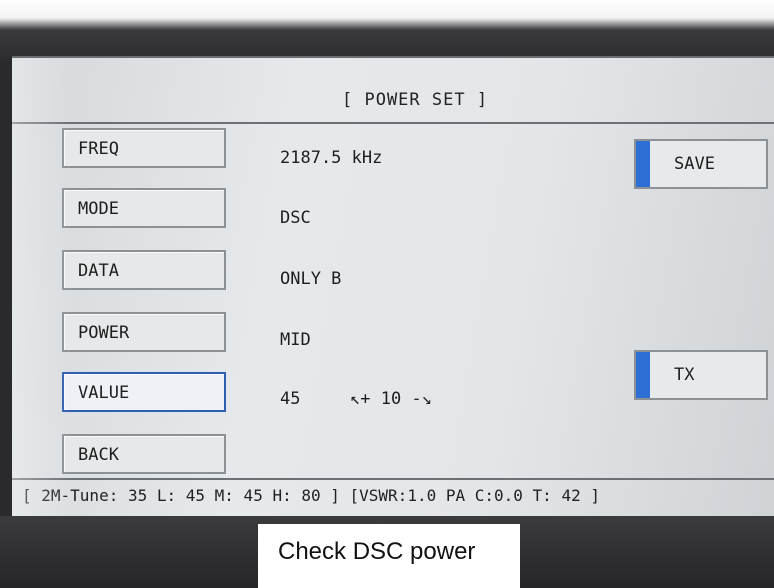  I want to click on back-button: BACK, so click(144, 454).